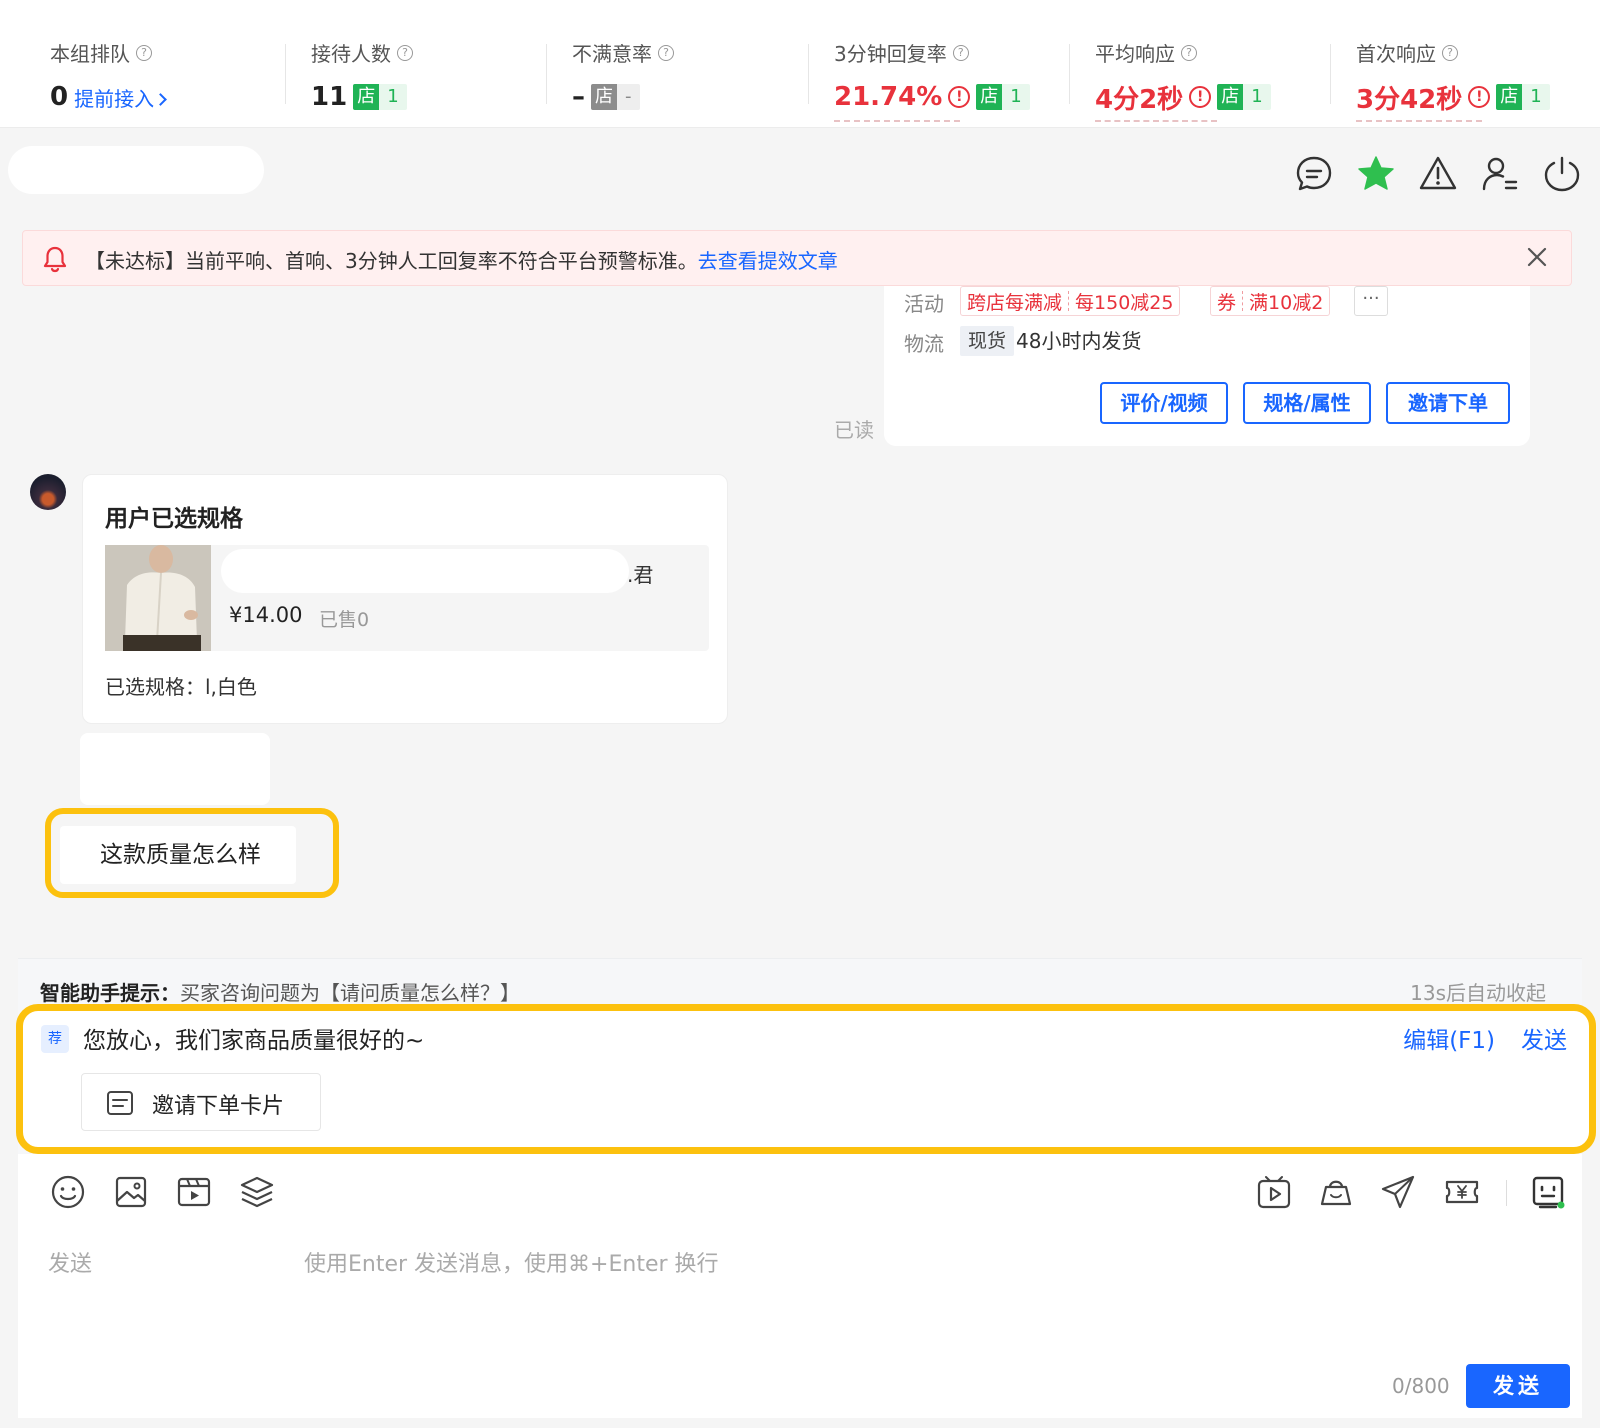  What do you see at coordinates (1518, 1386) in the screenshot?
I see `send-button: 发送` at bounding box center [1518, 1386].